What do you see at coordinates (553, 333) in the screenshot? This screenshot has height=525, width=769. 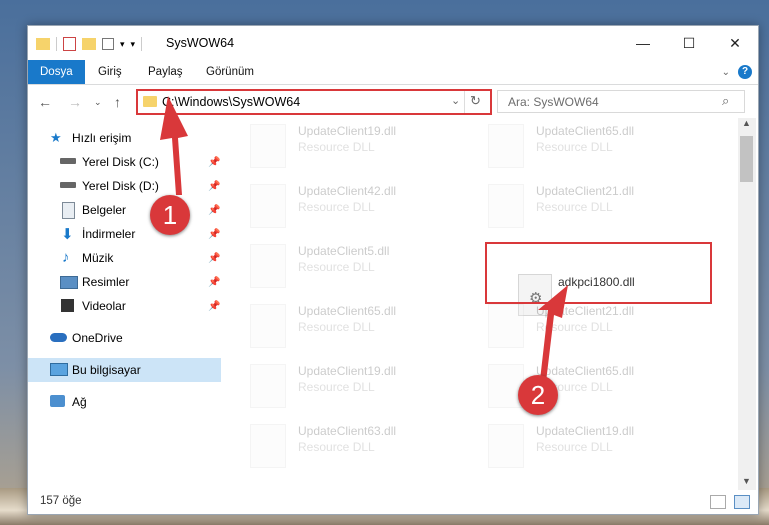 I see `arrow-to-file` at bounding box center [553, 333].